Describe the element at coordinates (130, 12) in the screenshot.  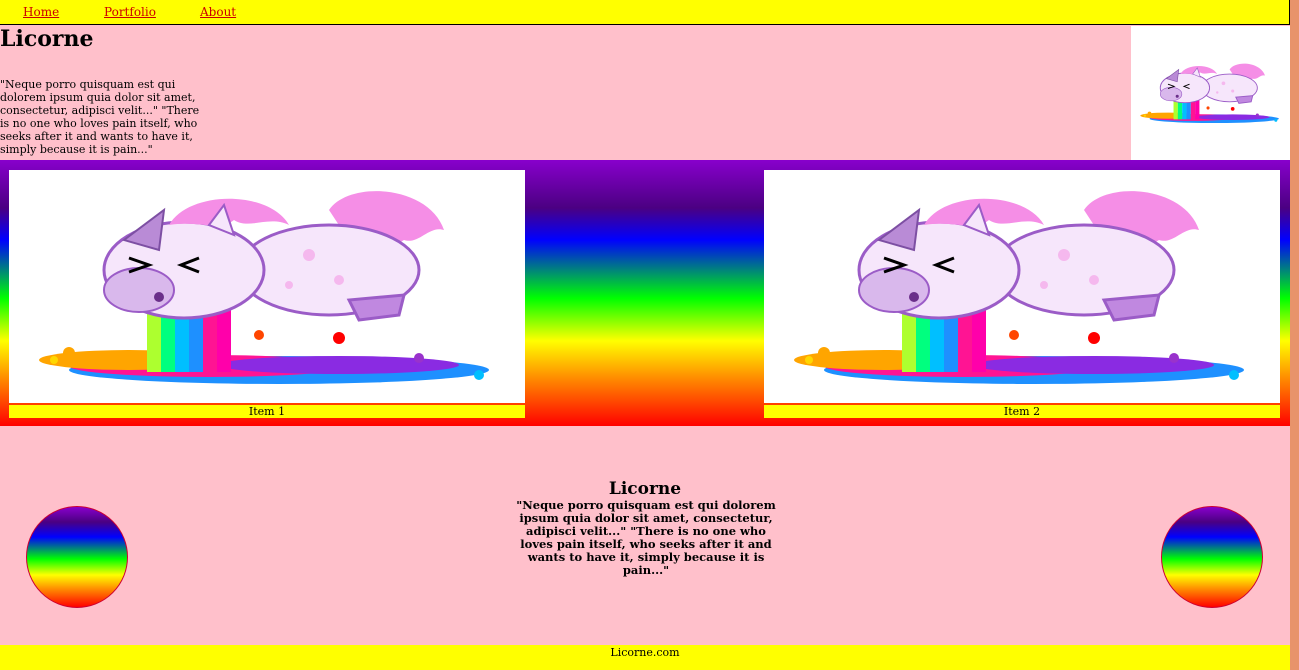
I see `nav-portfolio-link: Portfolio` at that location.